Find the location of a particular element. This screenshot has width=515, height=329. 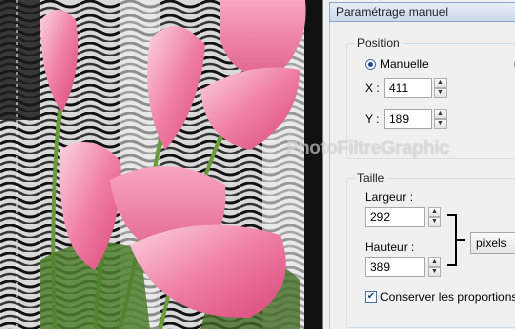

height-spin-down-icon: ▼ is located at coordinates (434, 272).